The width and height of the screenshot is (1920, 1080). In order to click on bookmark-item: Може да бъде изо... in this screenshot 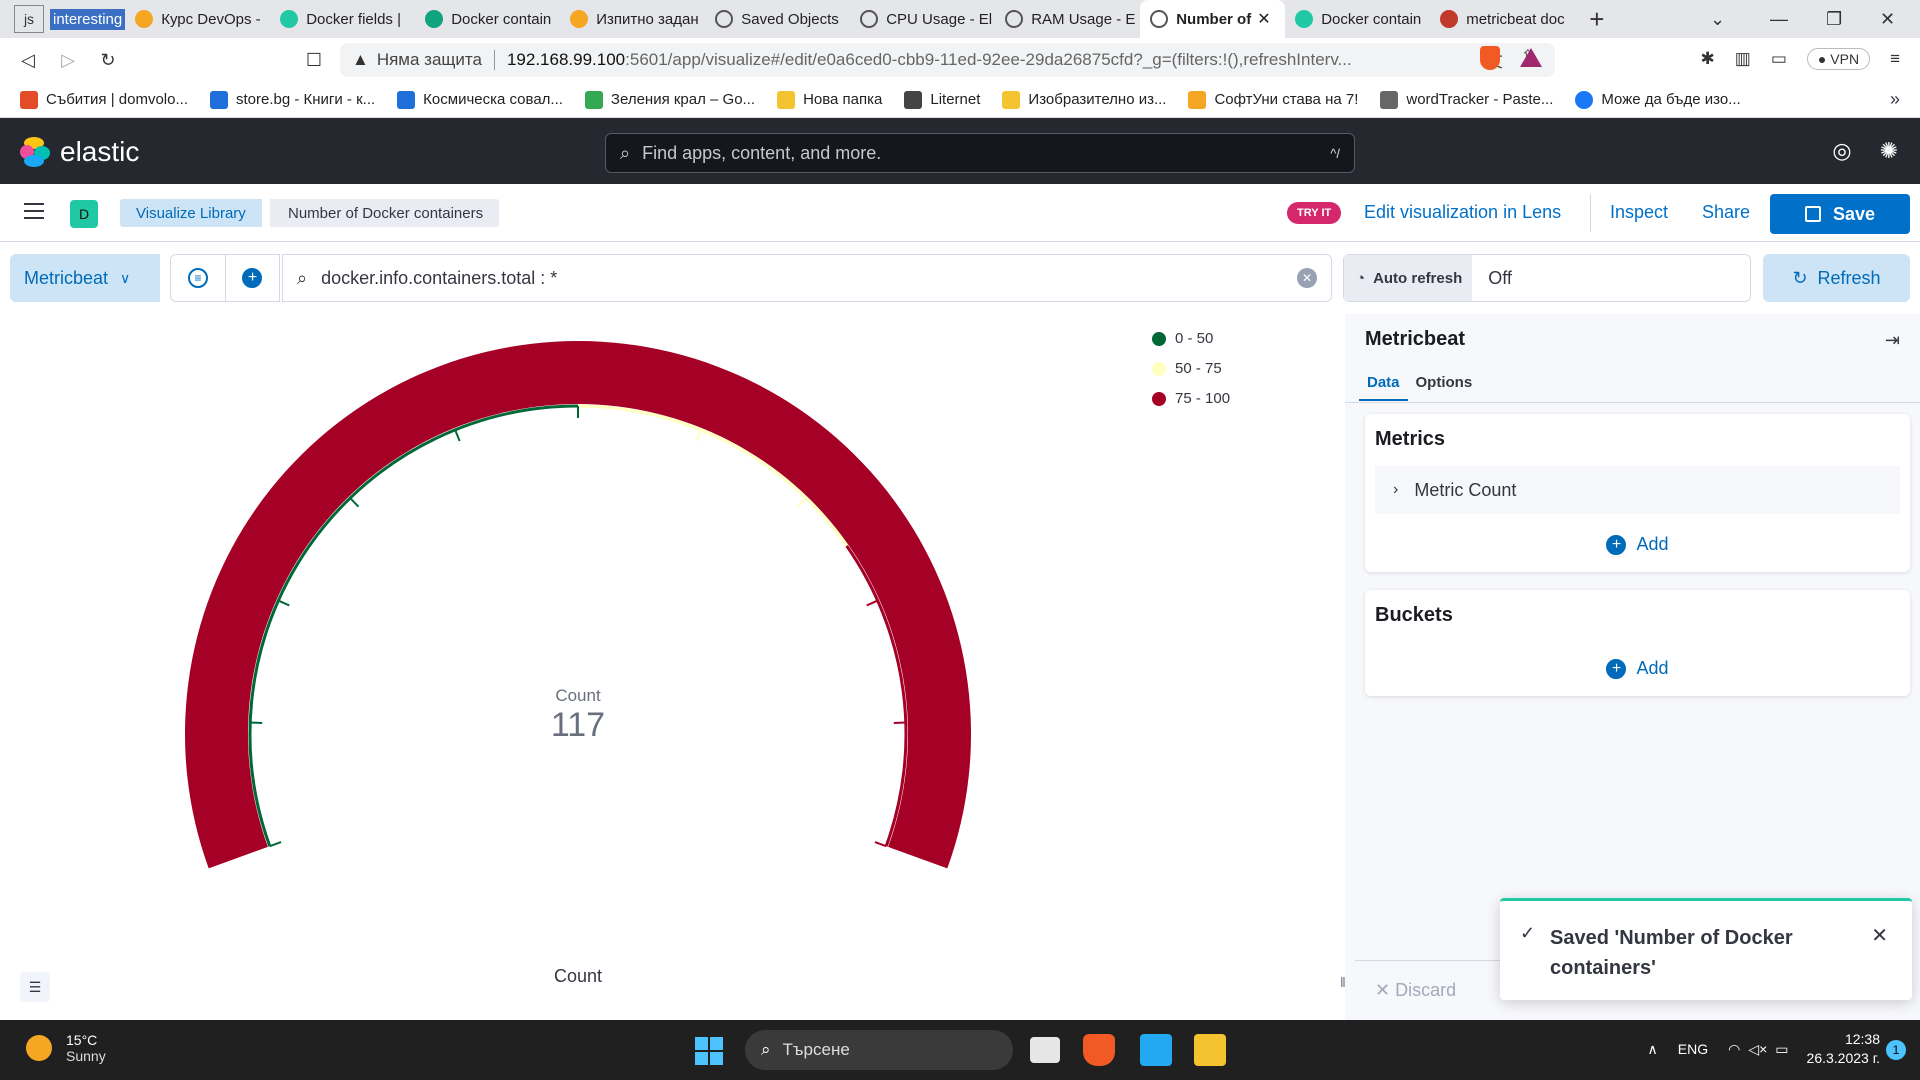, I will do `click(1658, 99)`.